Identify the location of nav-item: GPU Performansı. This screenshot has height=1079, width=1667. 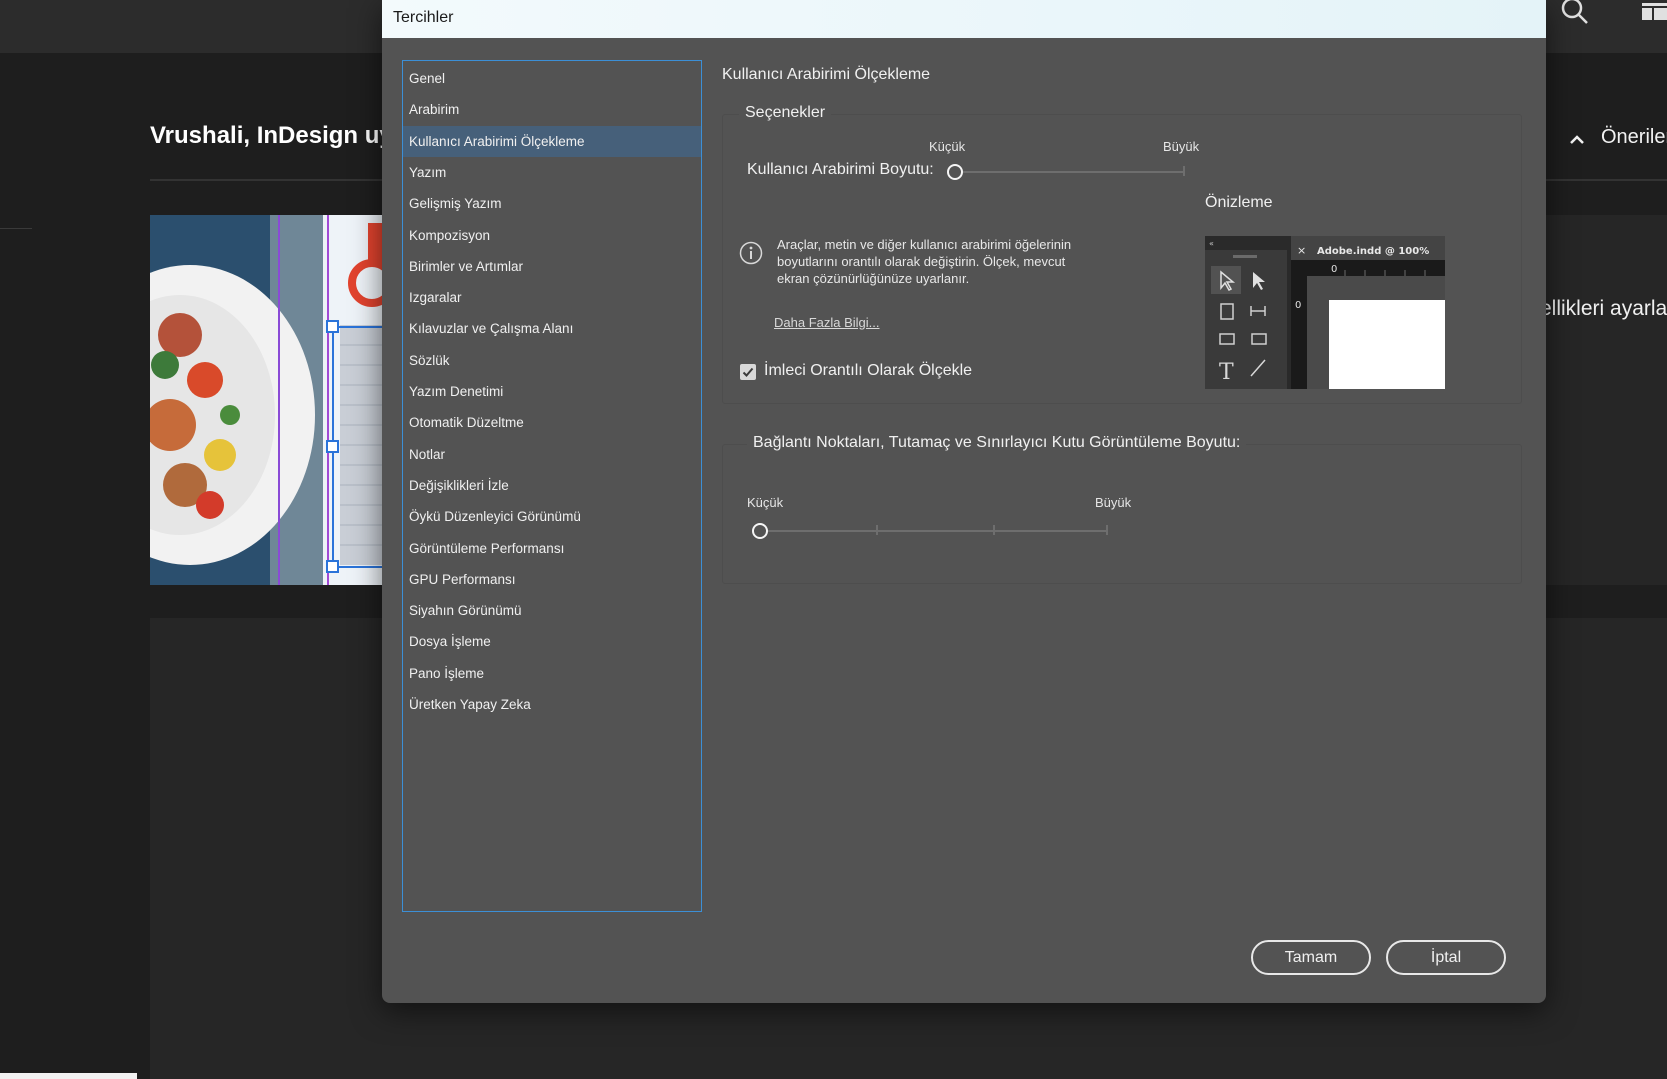
(552, 579).